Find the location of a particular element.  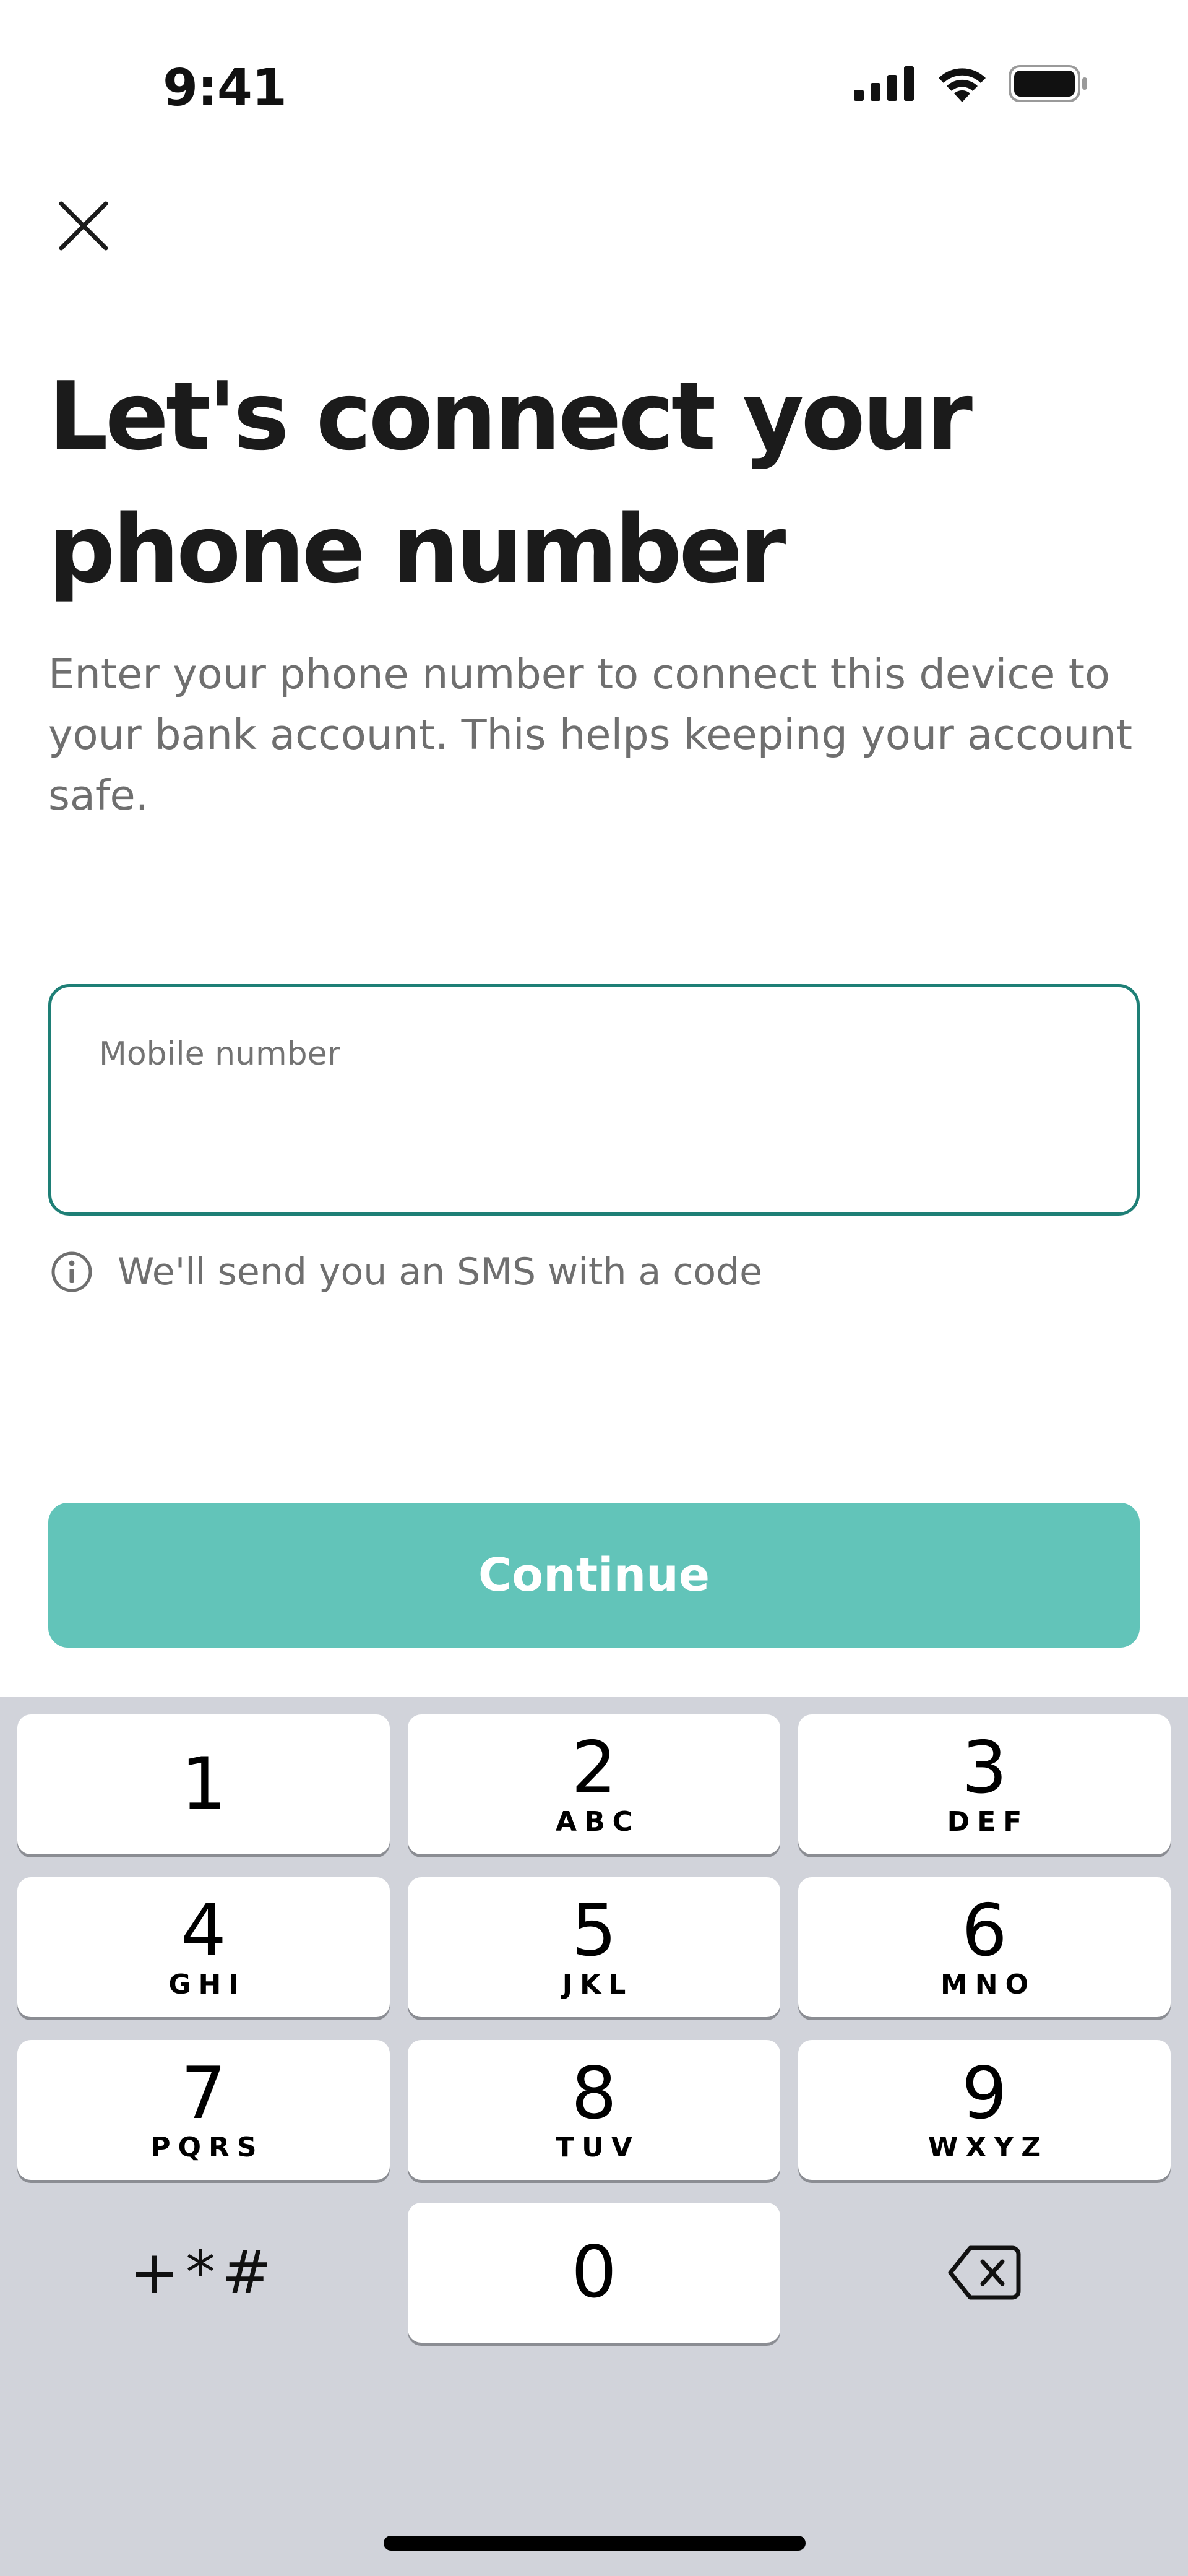

key-letters: JKL is located at coordinates (598, 1984).